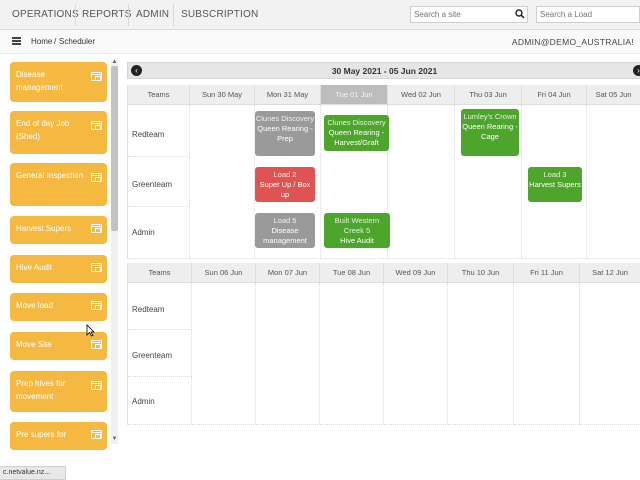 The width and height of the screenshot is (640, 480). I want to click on search-icon, so click(520, 14).